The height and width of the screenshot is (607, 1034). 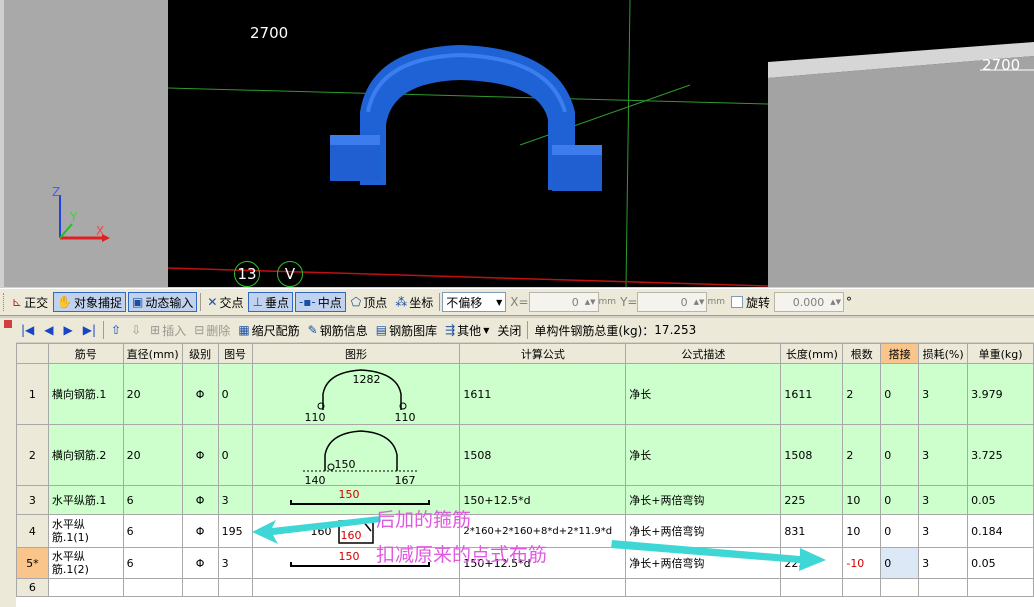 I want to click on perpendicular-snap-button: ⊥ 垂点, so click(x=270, y=302).